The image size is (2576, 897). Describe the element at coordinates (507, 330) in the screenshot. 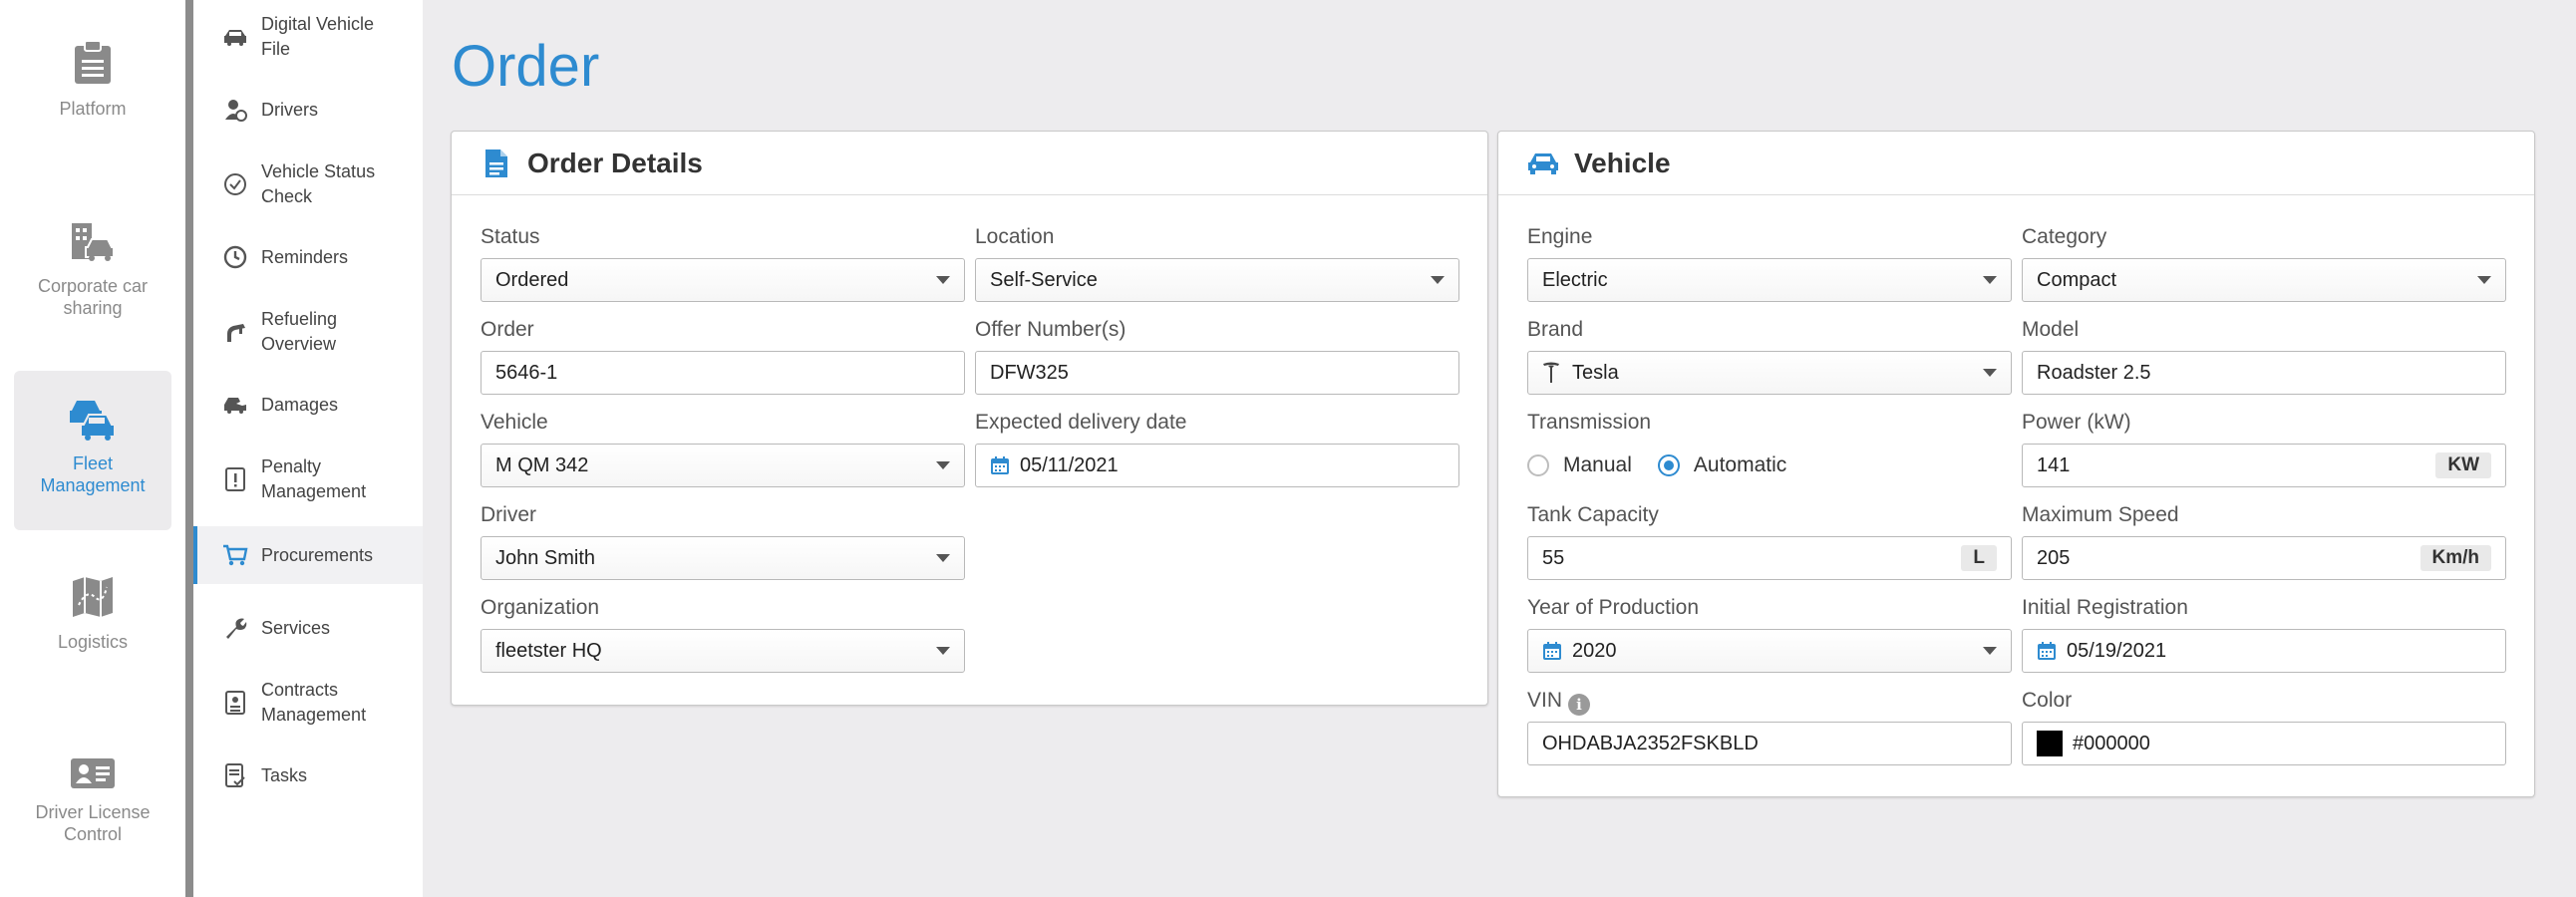

I see `order-label: Order` at that location.